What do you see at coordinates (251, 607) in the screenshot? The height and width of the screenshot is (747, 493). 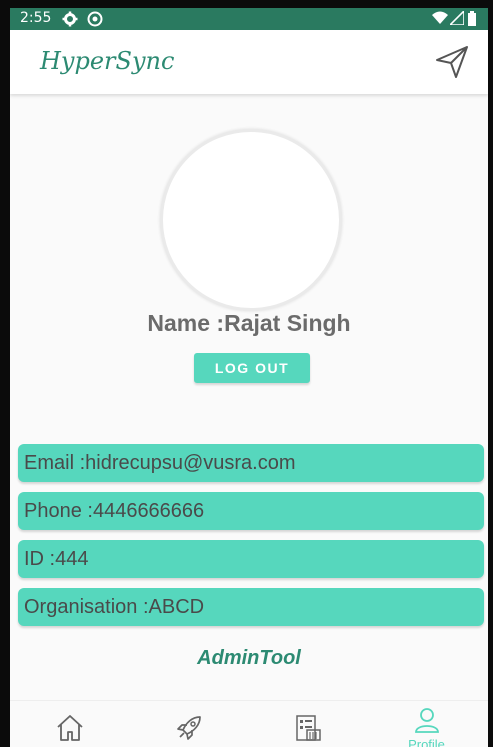 I see `organisation-field: Organisation :ABCD` at bounding box center [251, 607].